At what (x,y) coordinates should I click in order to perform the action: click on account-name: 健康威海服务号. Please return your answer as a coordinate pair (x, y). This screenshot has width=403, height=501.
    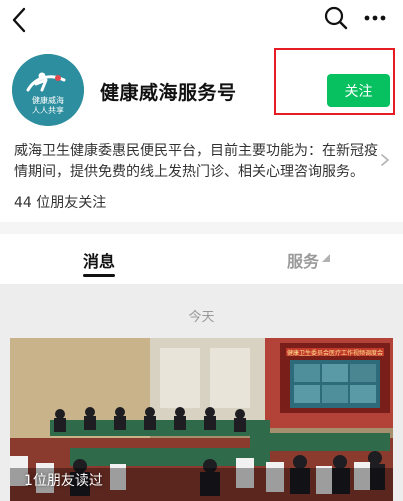
    Looking at the image, I should click on (168, 93).